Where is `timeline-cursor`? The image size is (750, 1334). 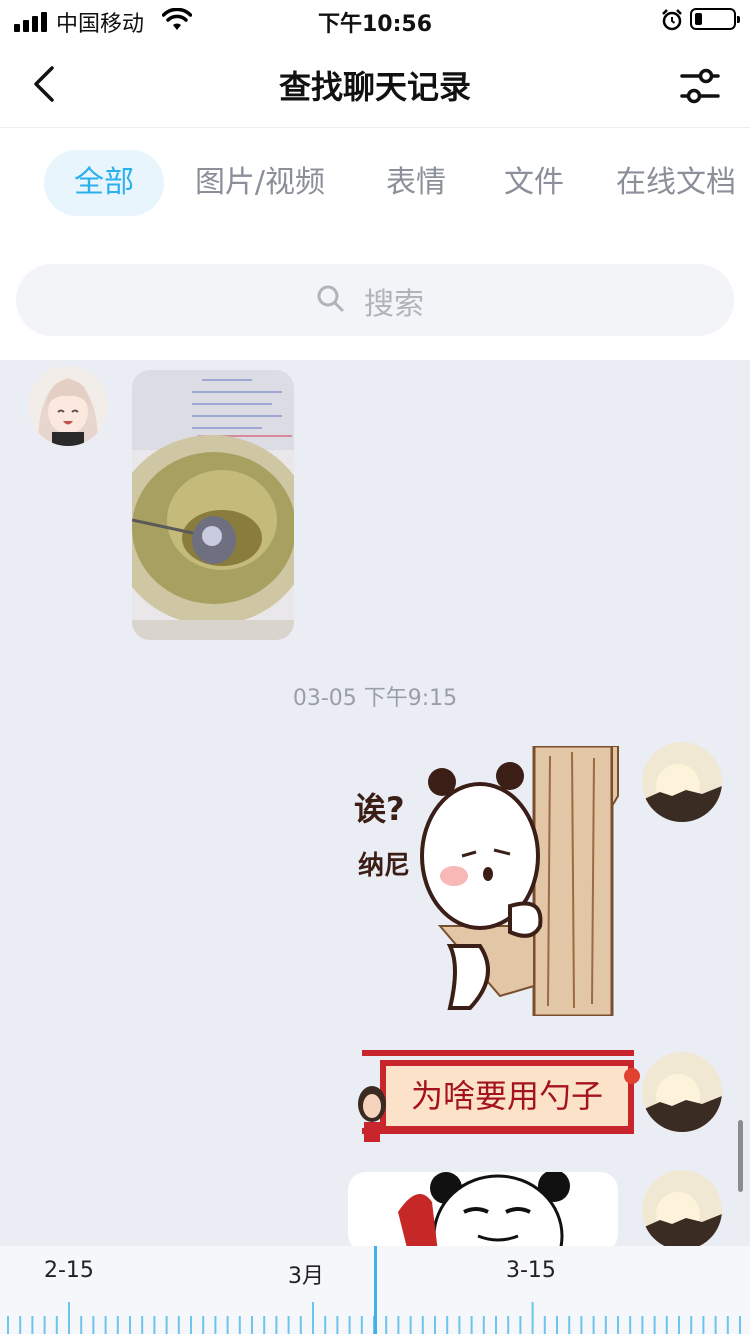 timeline-cursor is located at coordinates (375, 1290).